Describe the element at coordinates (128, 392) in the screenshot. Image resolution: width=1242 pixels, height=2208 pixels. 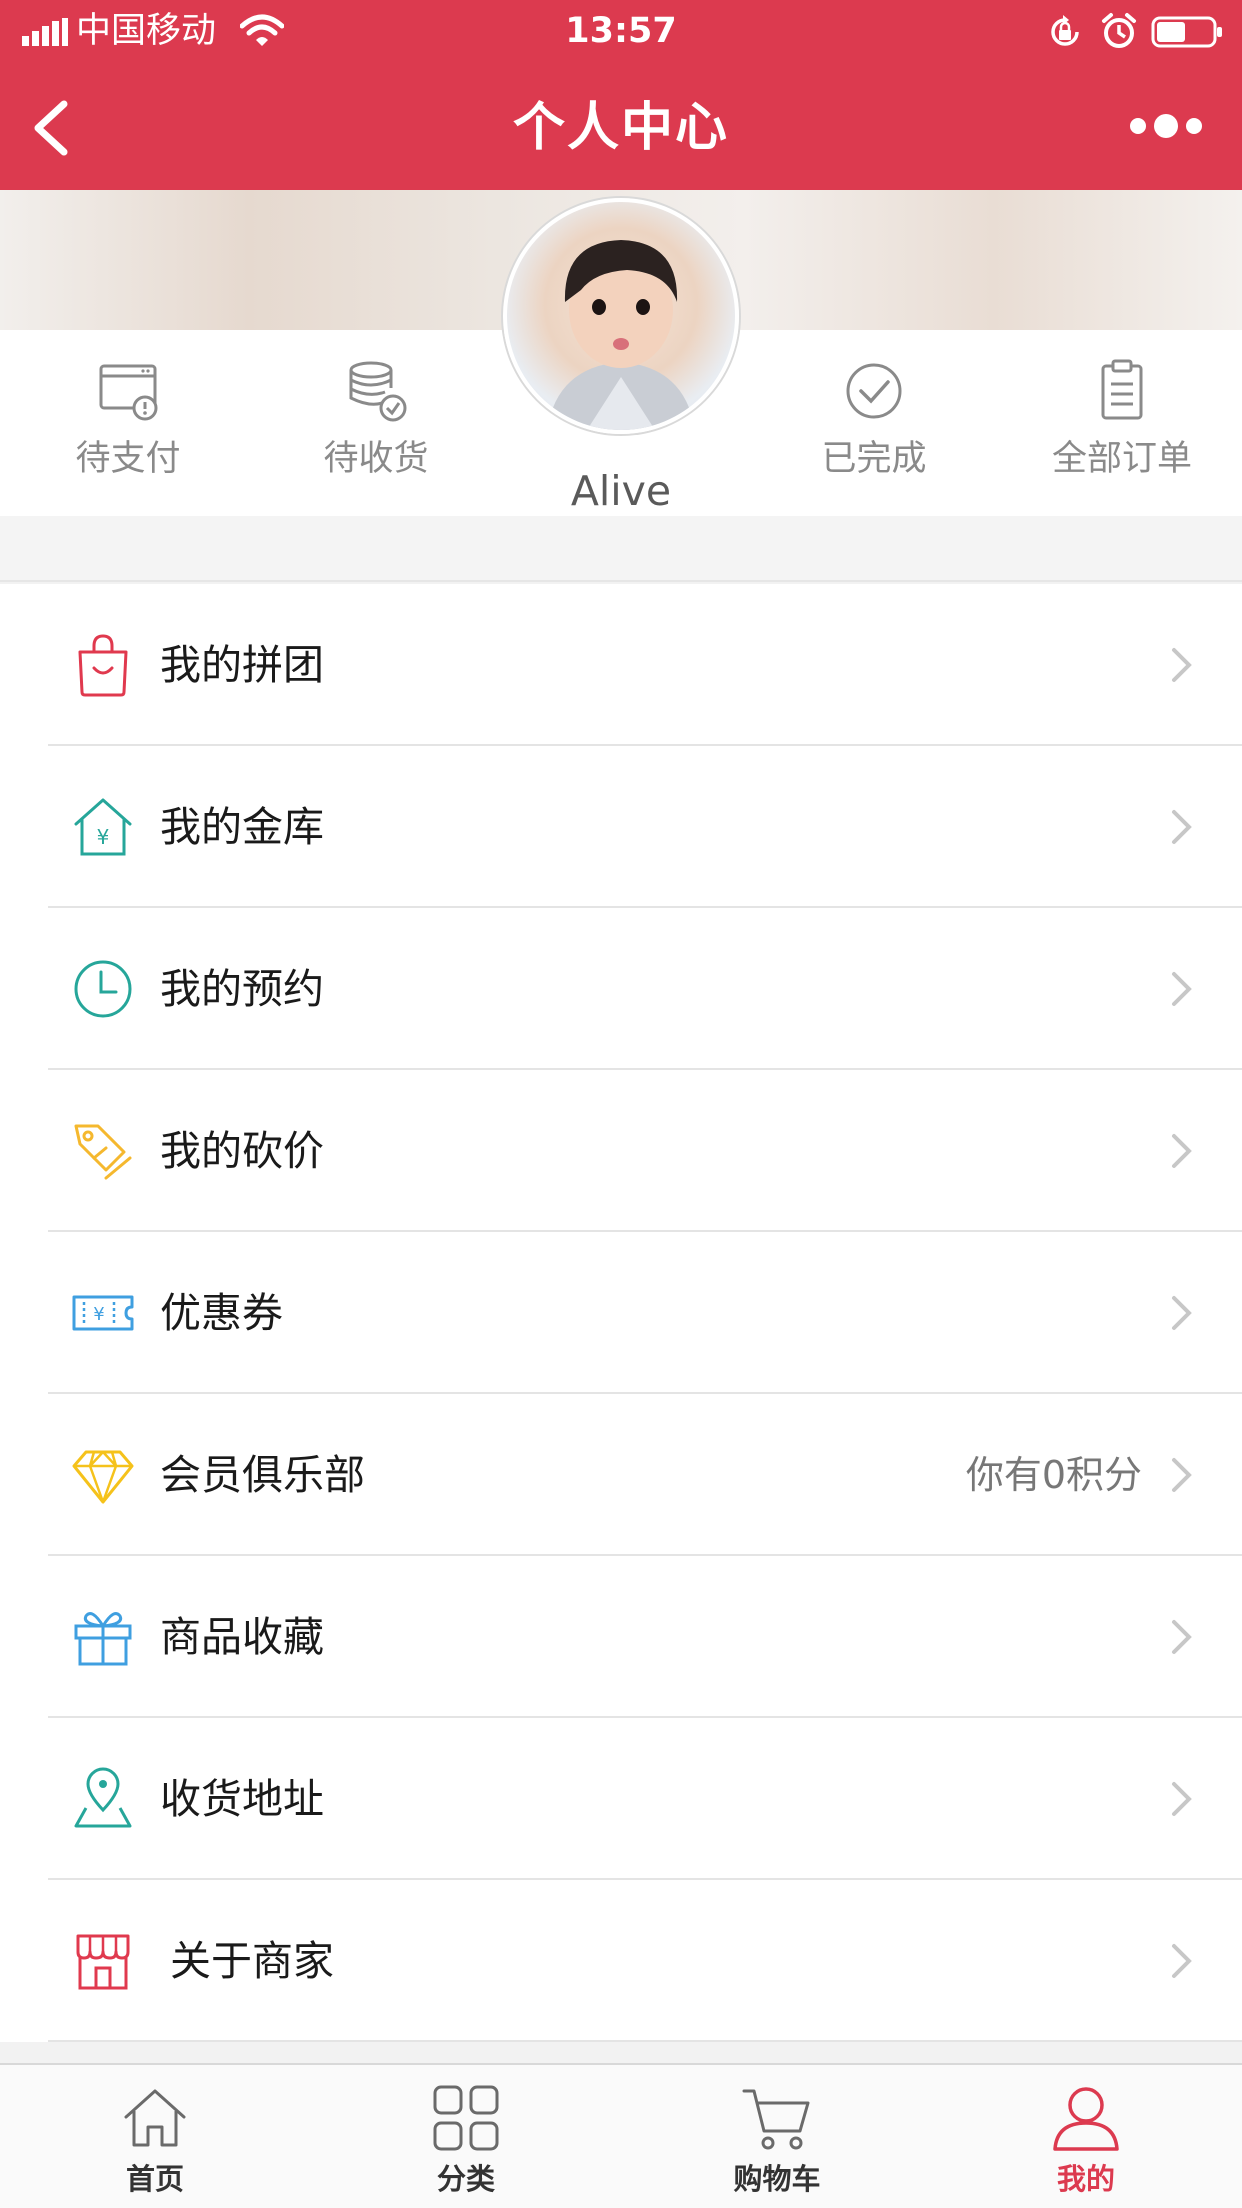
I see `pending-payment-icon` at that location.